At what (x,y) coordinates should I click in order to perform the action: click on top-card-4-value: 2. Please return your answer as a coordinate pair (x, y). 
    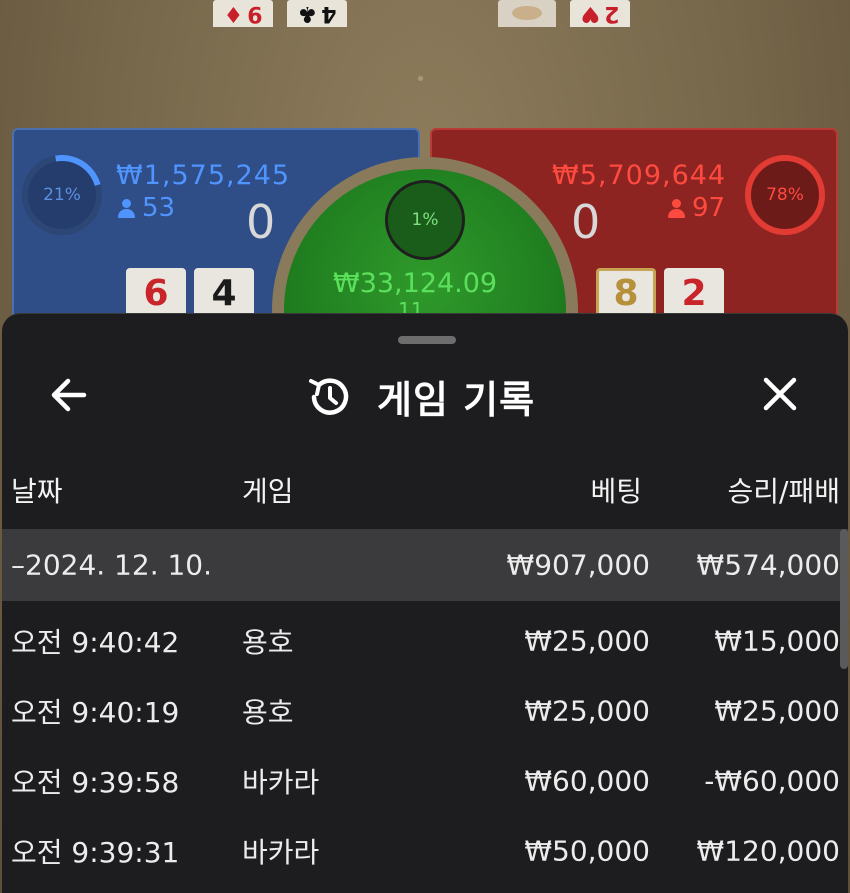
    Looking at the image, I should click on (612, 13).